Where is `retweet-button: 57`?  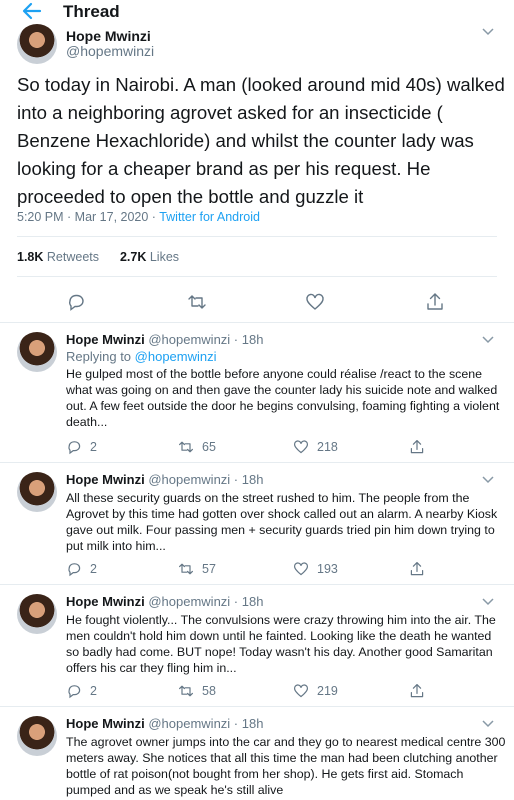 retweet-button: 57 is located at coordinates (197, 569).